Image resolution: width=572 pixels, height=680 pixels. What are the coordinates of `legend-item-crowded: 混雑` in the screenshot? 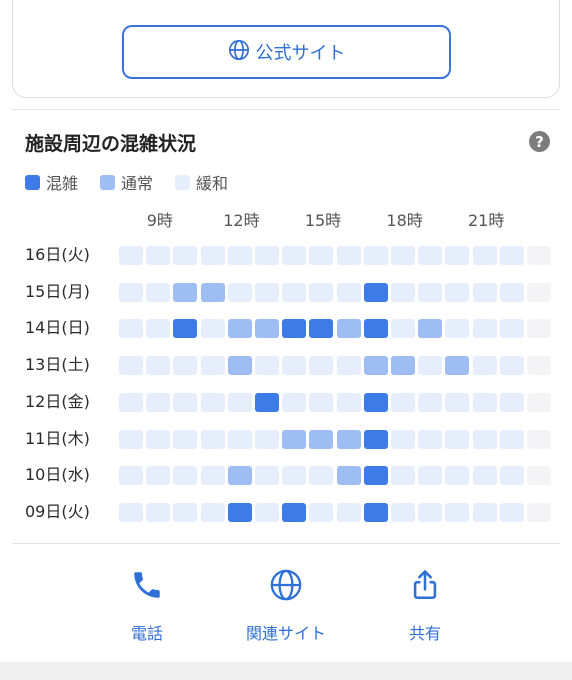 It's located at (51, 182).